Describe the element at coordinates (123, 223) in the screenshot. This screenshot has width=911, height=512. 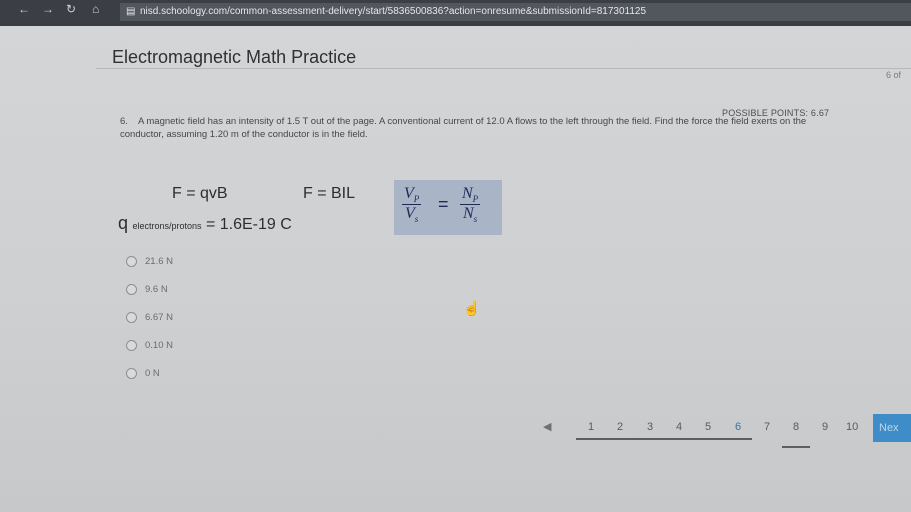
I see `charge-symbol: q` at that location.